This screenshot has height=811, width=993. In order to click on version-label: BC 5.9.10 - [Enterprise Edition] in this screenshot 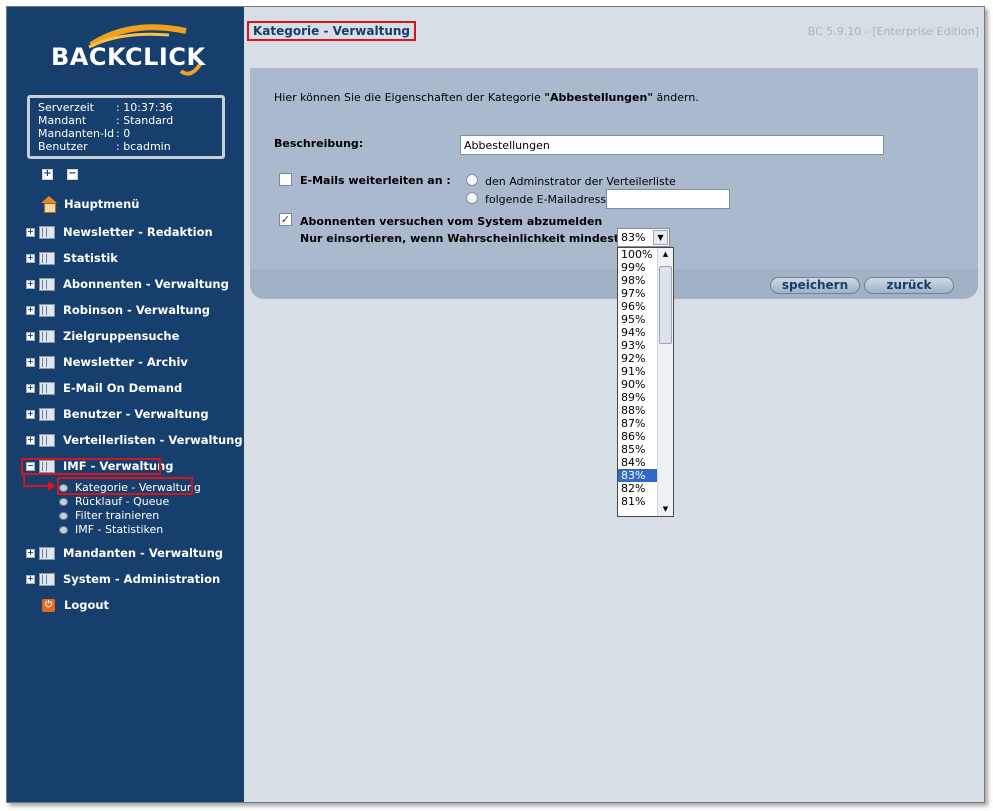, I will do `click(893, 31)`.